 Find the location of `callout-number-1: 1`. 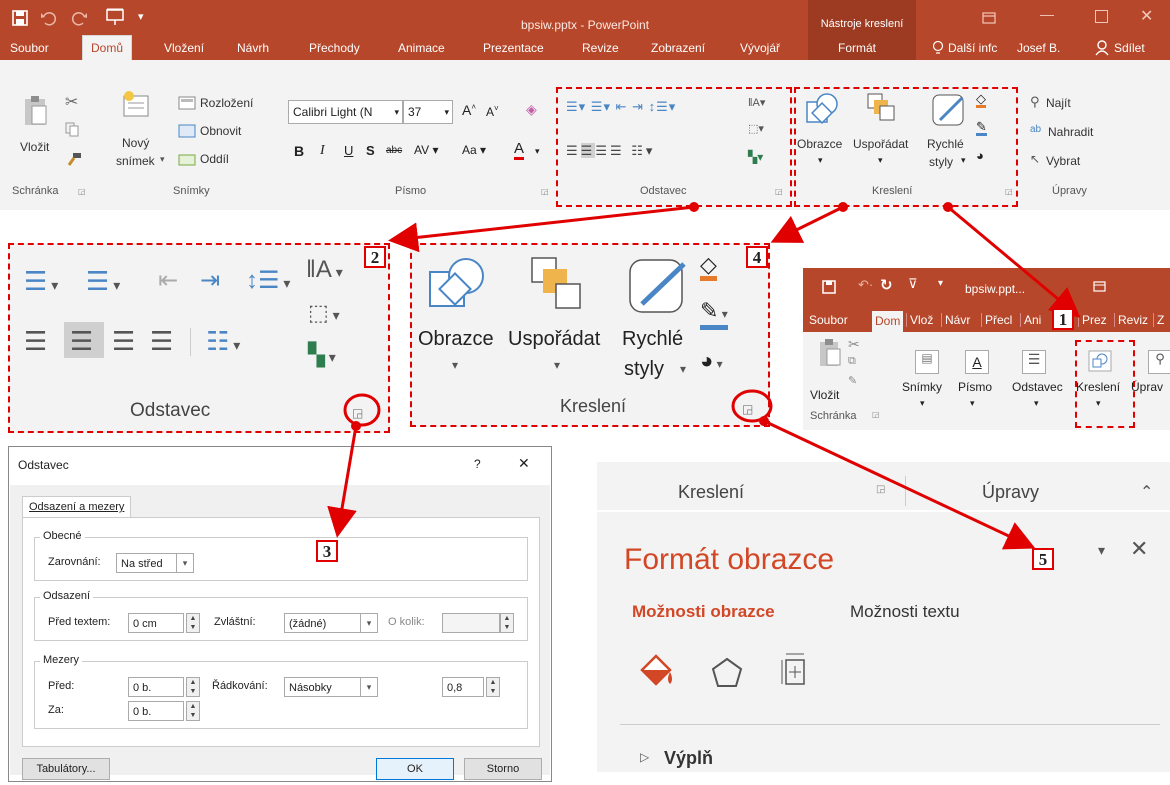

callout-number-1: 1 is located at coordinates (1063, 319).